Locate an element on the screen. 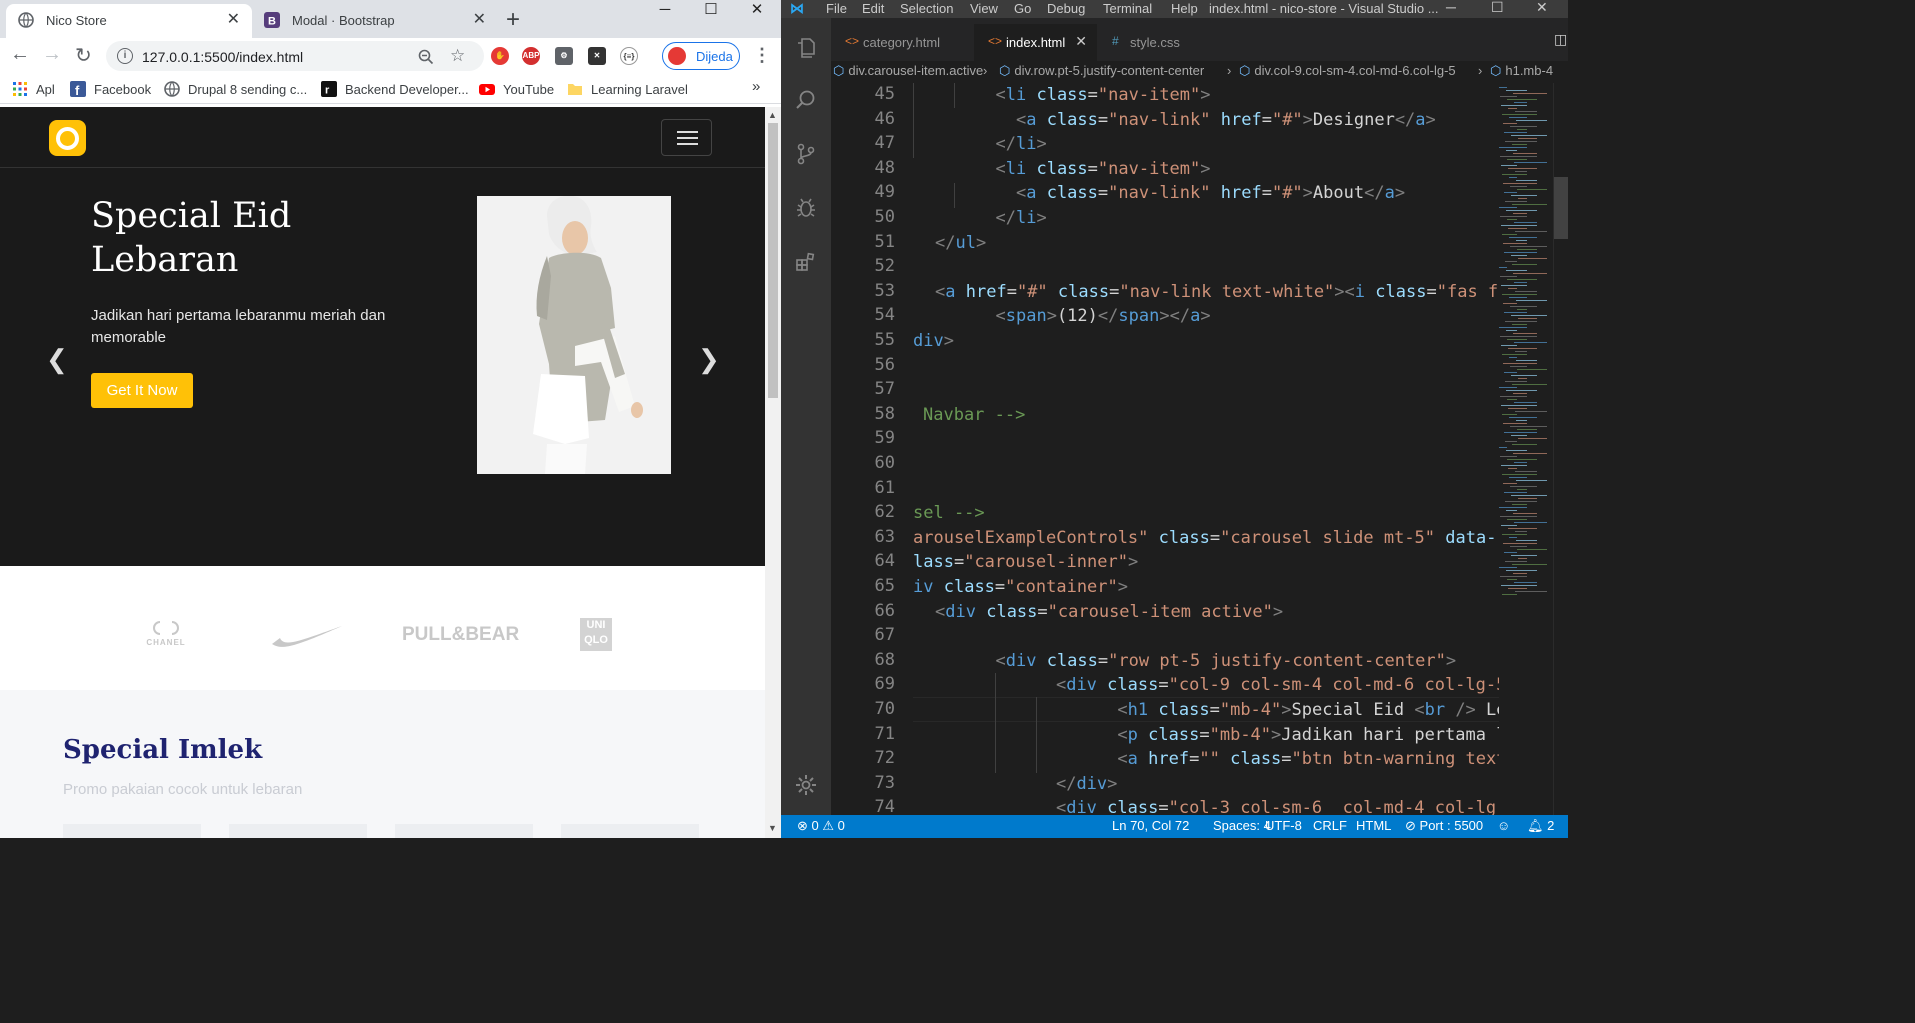 The width and height of the screenshot is (1915, 1023). browser-tab-nico-store: Nico Store ✕ is located at coordinates (129, 21).